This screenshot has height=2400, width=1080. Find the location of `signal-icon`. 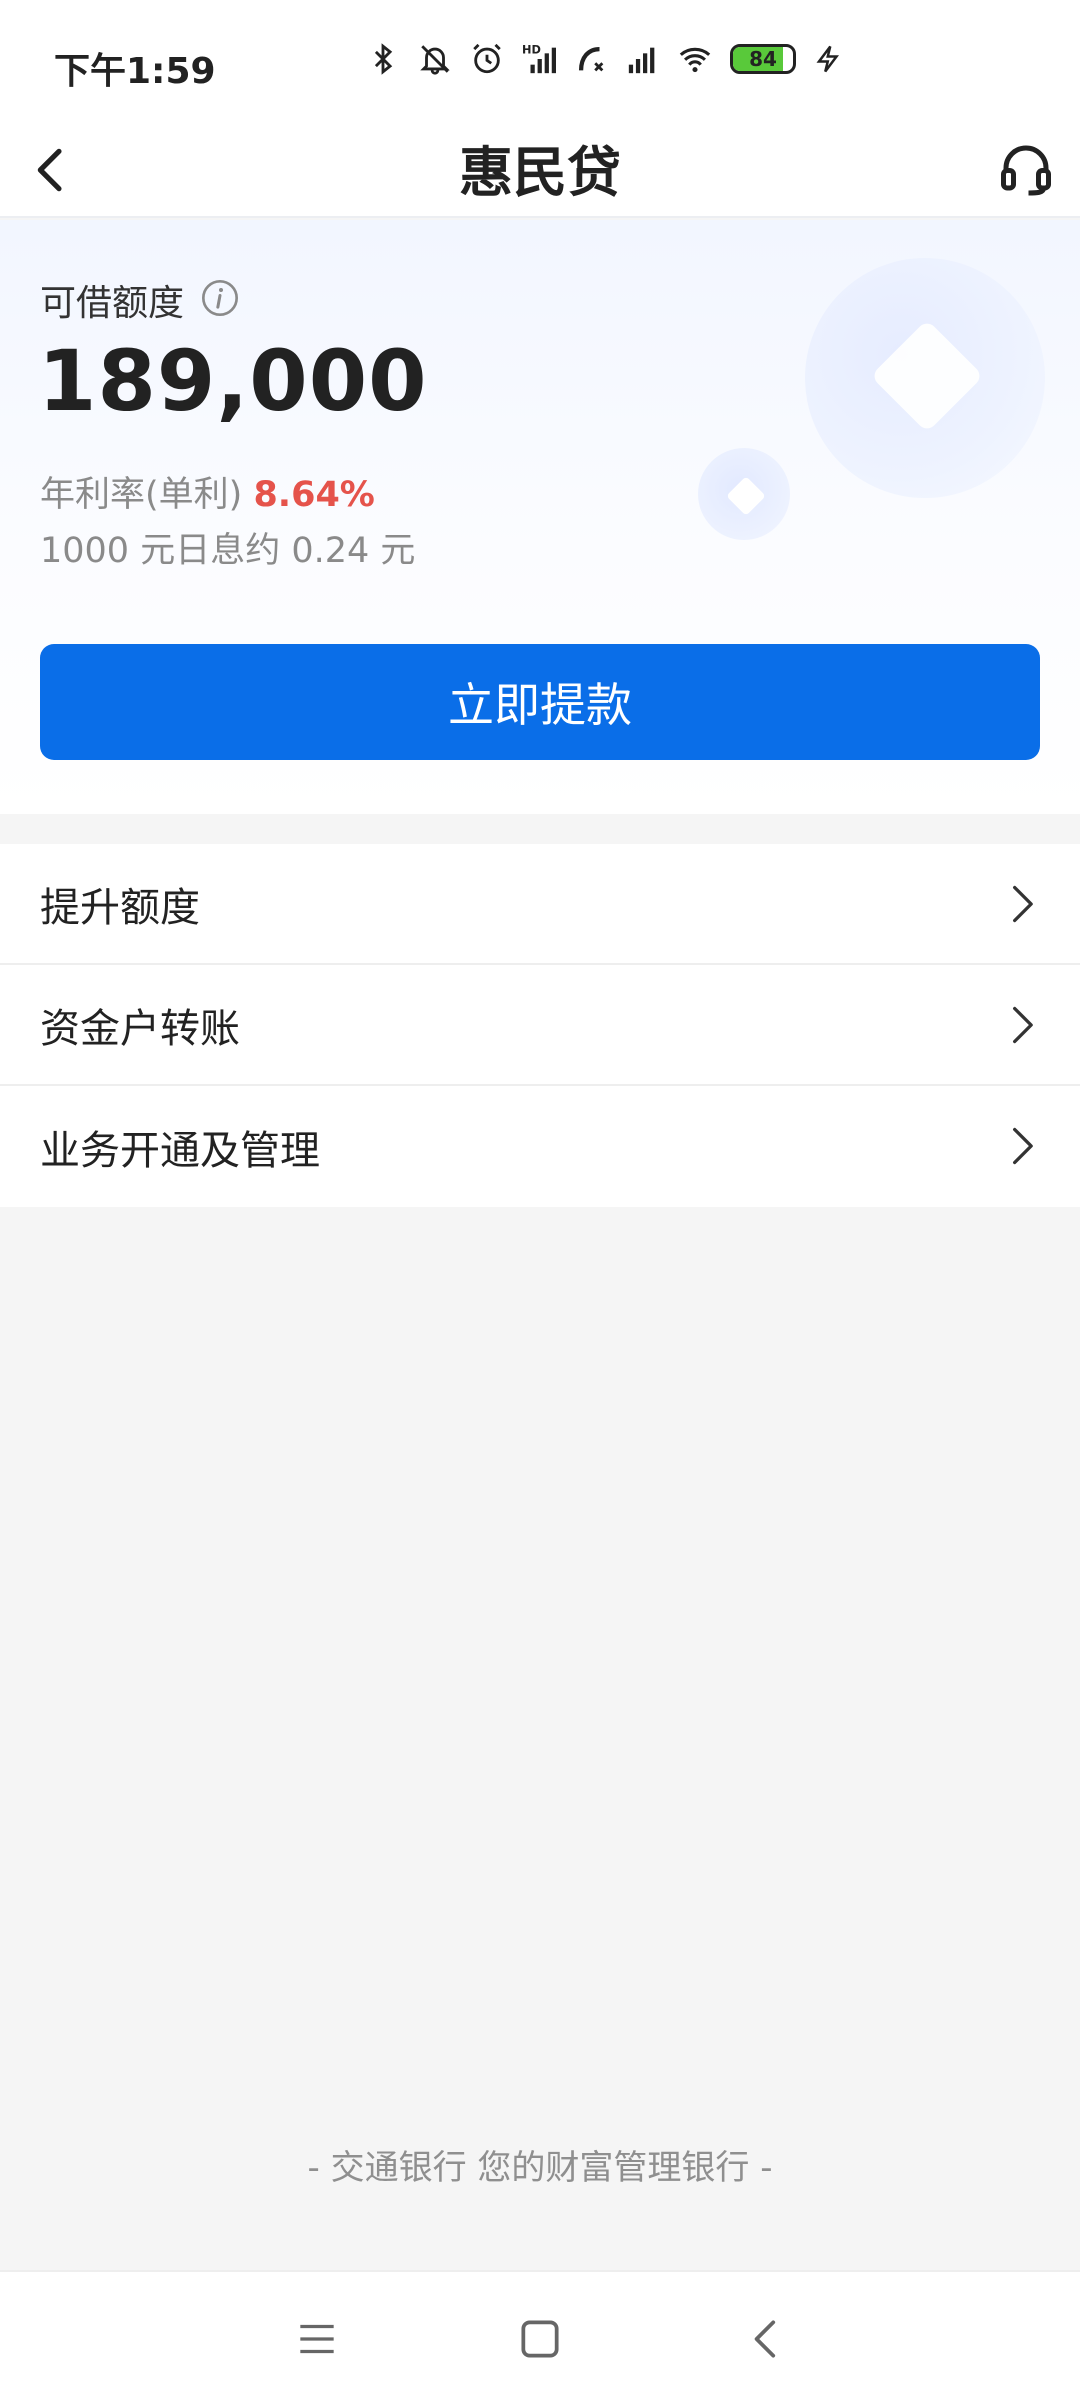

signal-icon is located at coordinates (641, 60).